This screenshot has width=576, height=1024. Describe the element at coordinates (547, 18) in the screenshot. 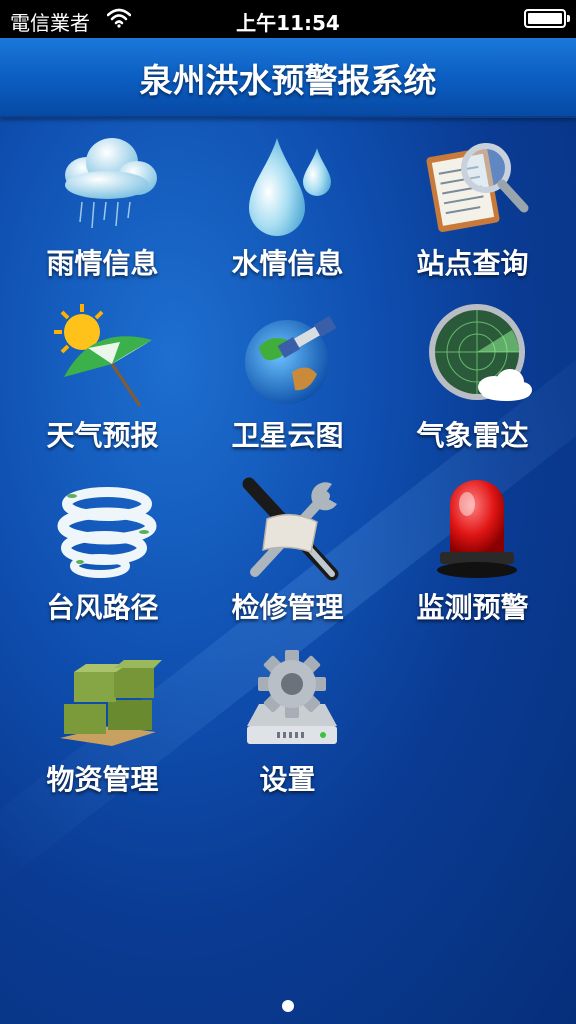

I see `battery-icon` at that location.